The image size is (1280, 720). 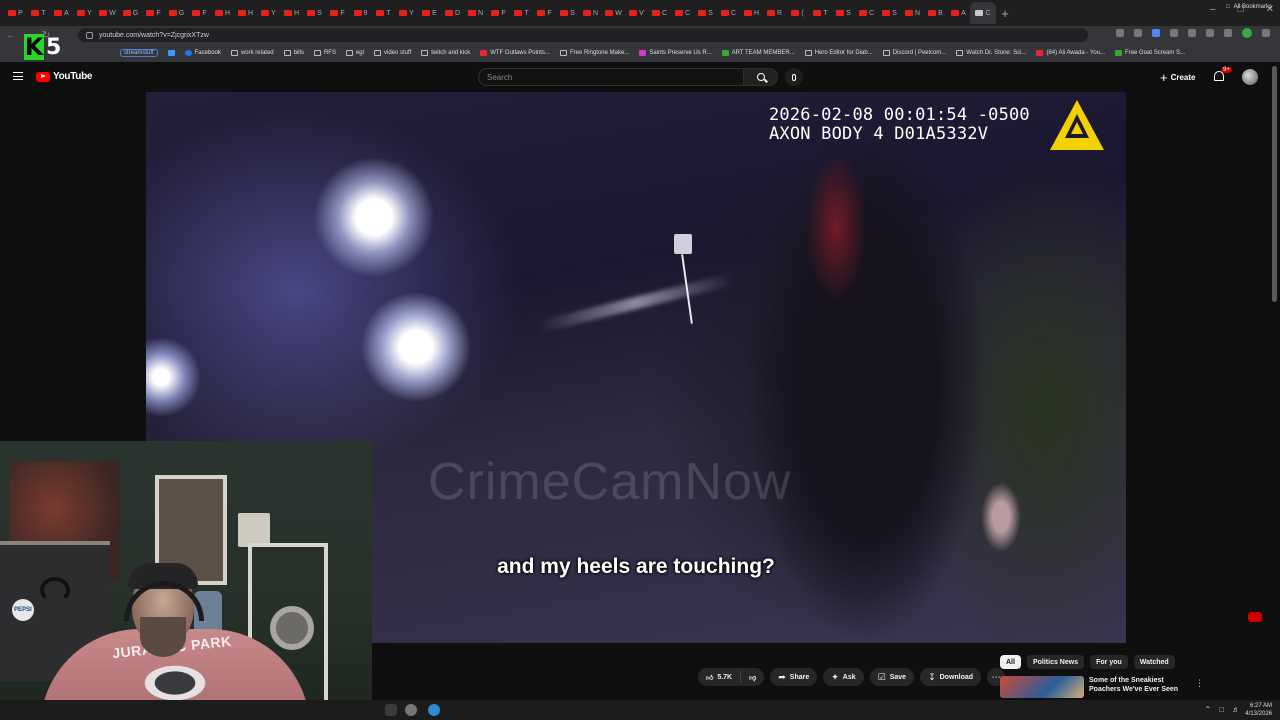 I want to click on close-window-icon: ✕, so click(x=1270, y=9).